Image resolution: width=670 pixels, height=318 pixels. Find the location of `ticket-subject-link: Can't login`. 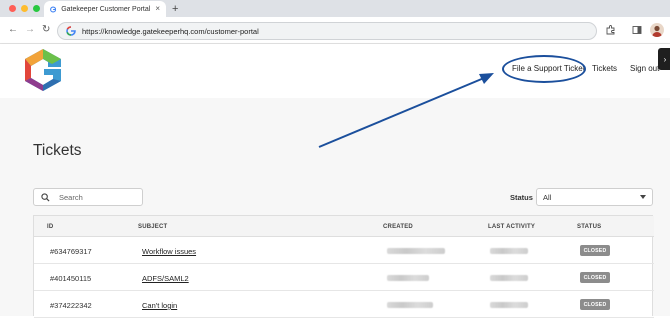

ticket-subject-link: Can't login is located at coordinates (159, 305).